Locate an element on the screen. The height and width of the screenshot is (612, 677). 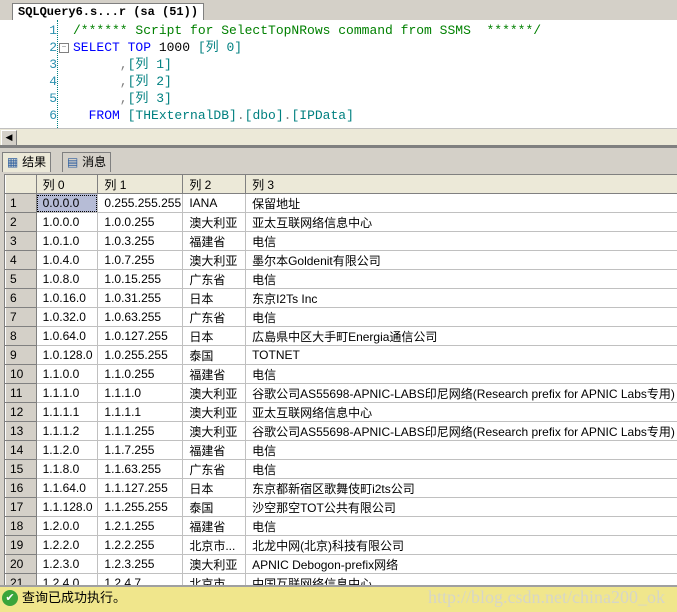
table-row: 10.0.0.00.255.255.255IANA保留地址 is located at coordinates (341, 203).